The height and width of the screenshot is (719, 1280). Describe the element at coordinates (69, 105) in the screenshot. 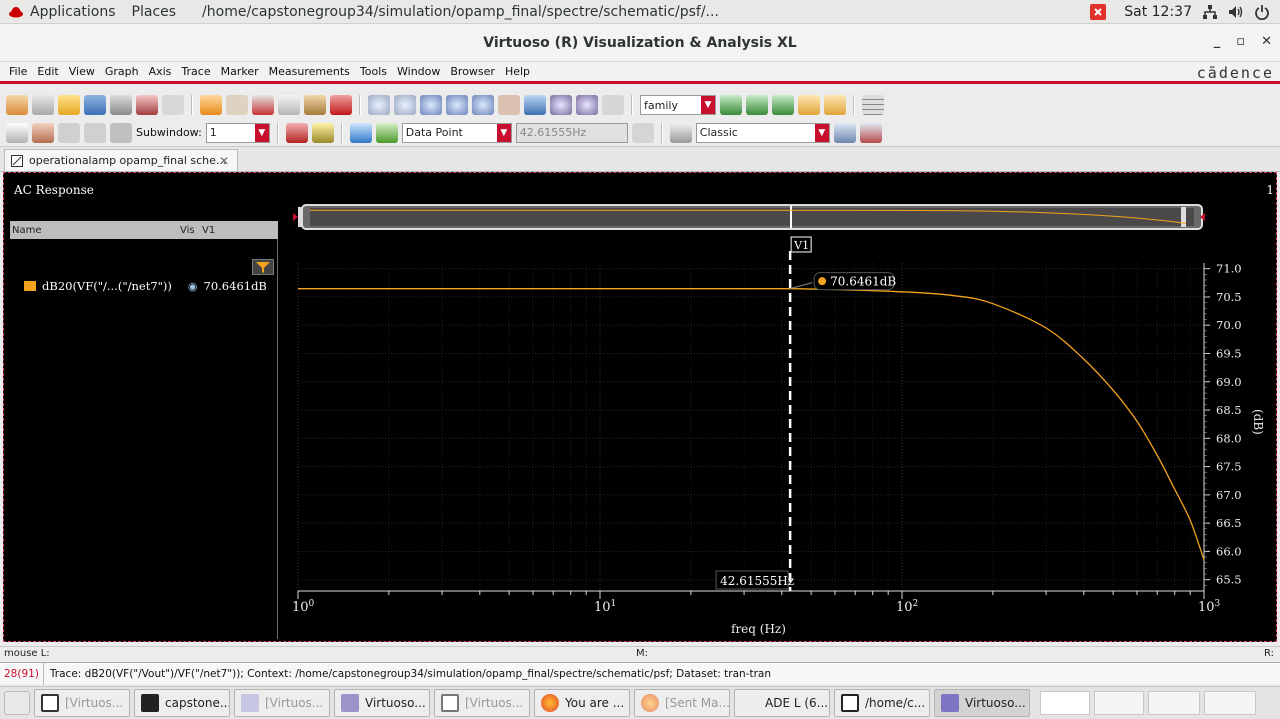

I see `open-folder-icon` at that location.